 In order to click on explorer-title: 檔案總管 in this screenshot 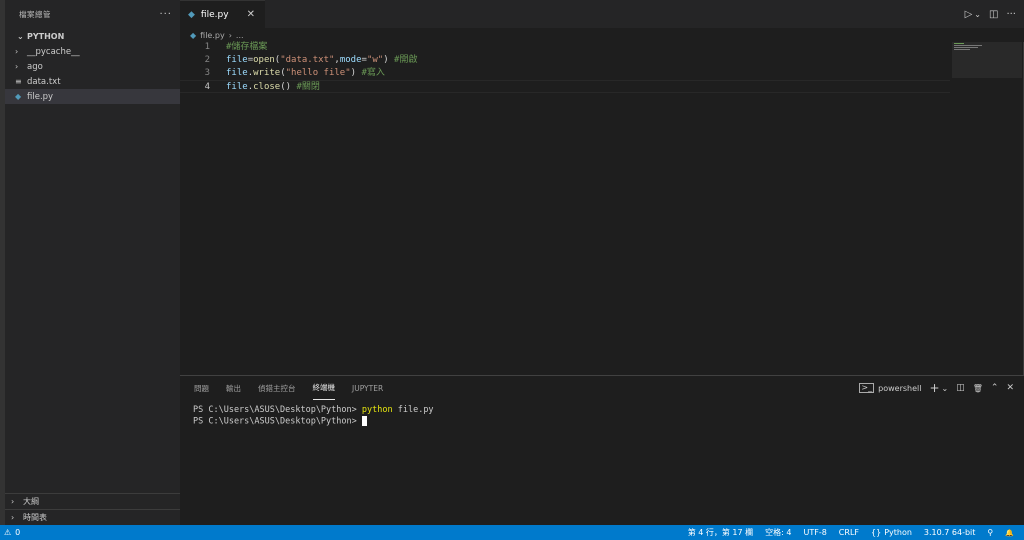, I will do `click(35, 14)`.